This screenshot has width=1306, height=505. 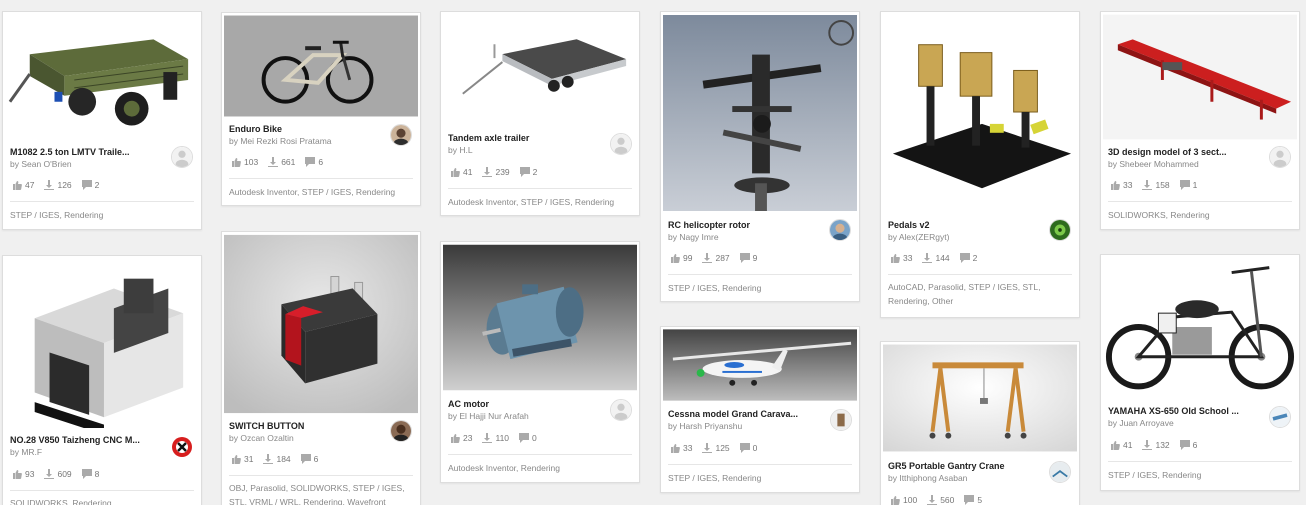 What do you see at coordinates (707, 448) in the screenshot?
I see `download-icon` at bounding box center [707, 448].